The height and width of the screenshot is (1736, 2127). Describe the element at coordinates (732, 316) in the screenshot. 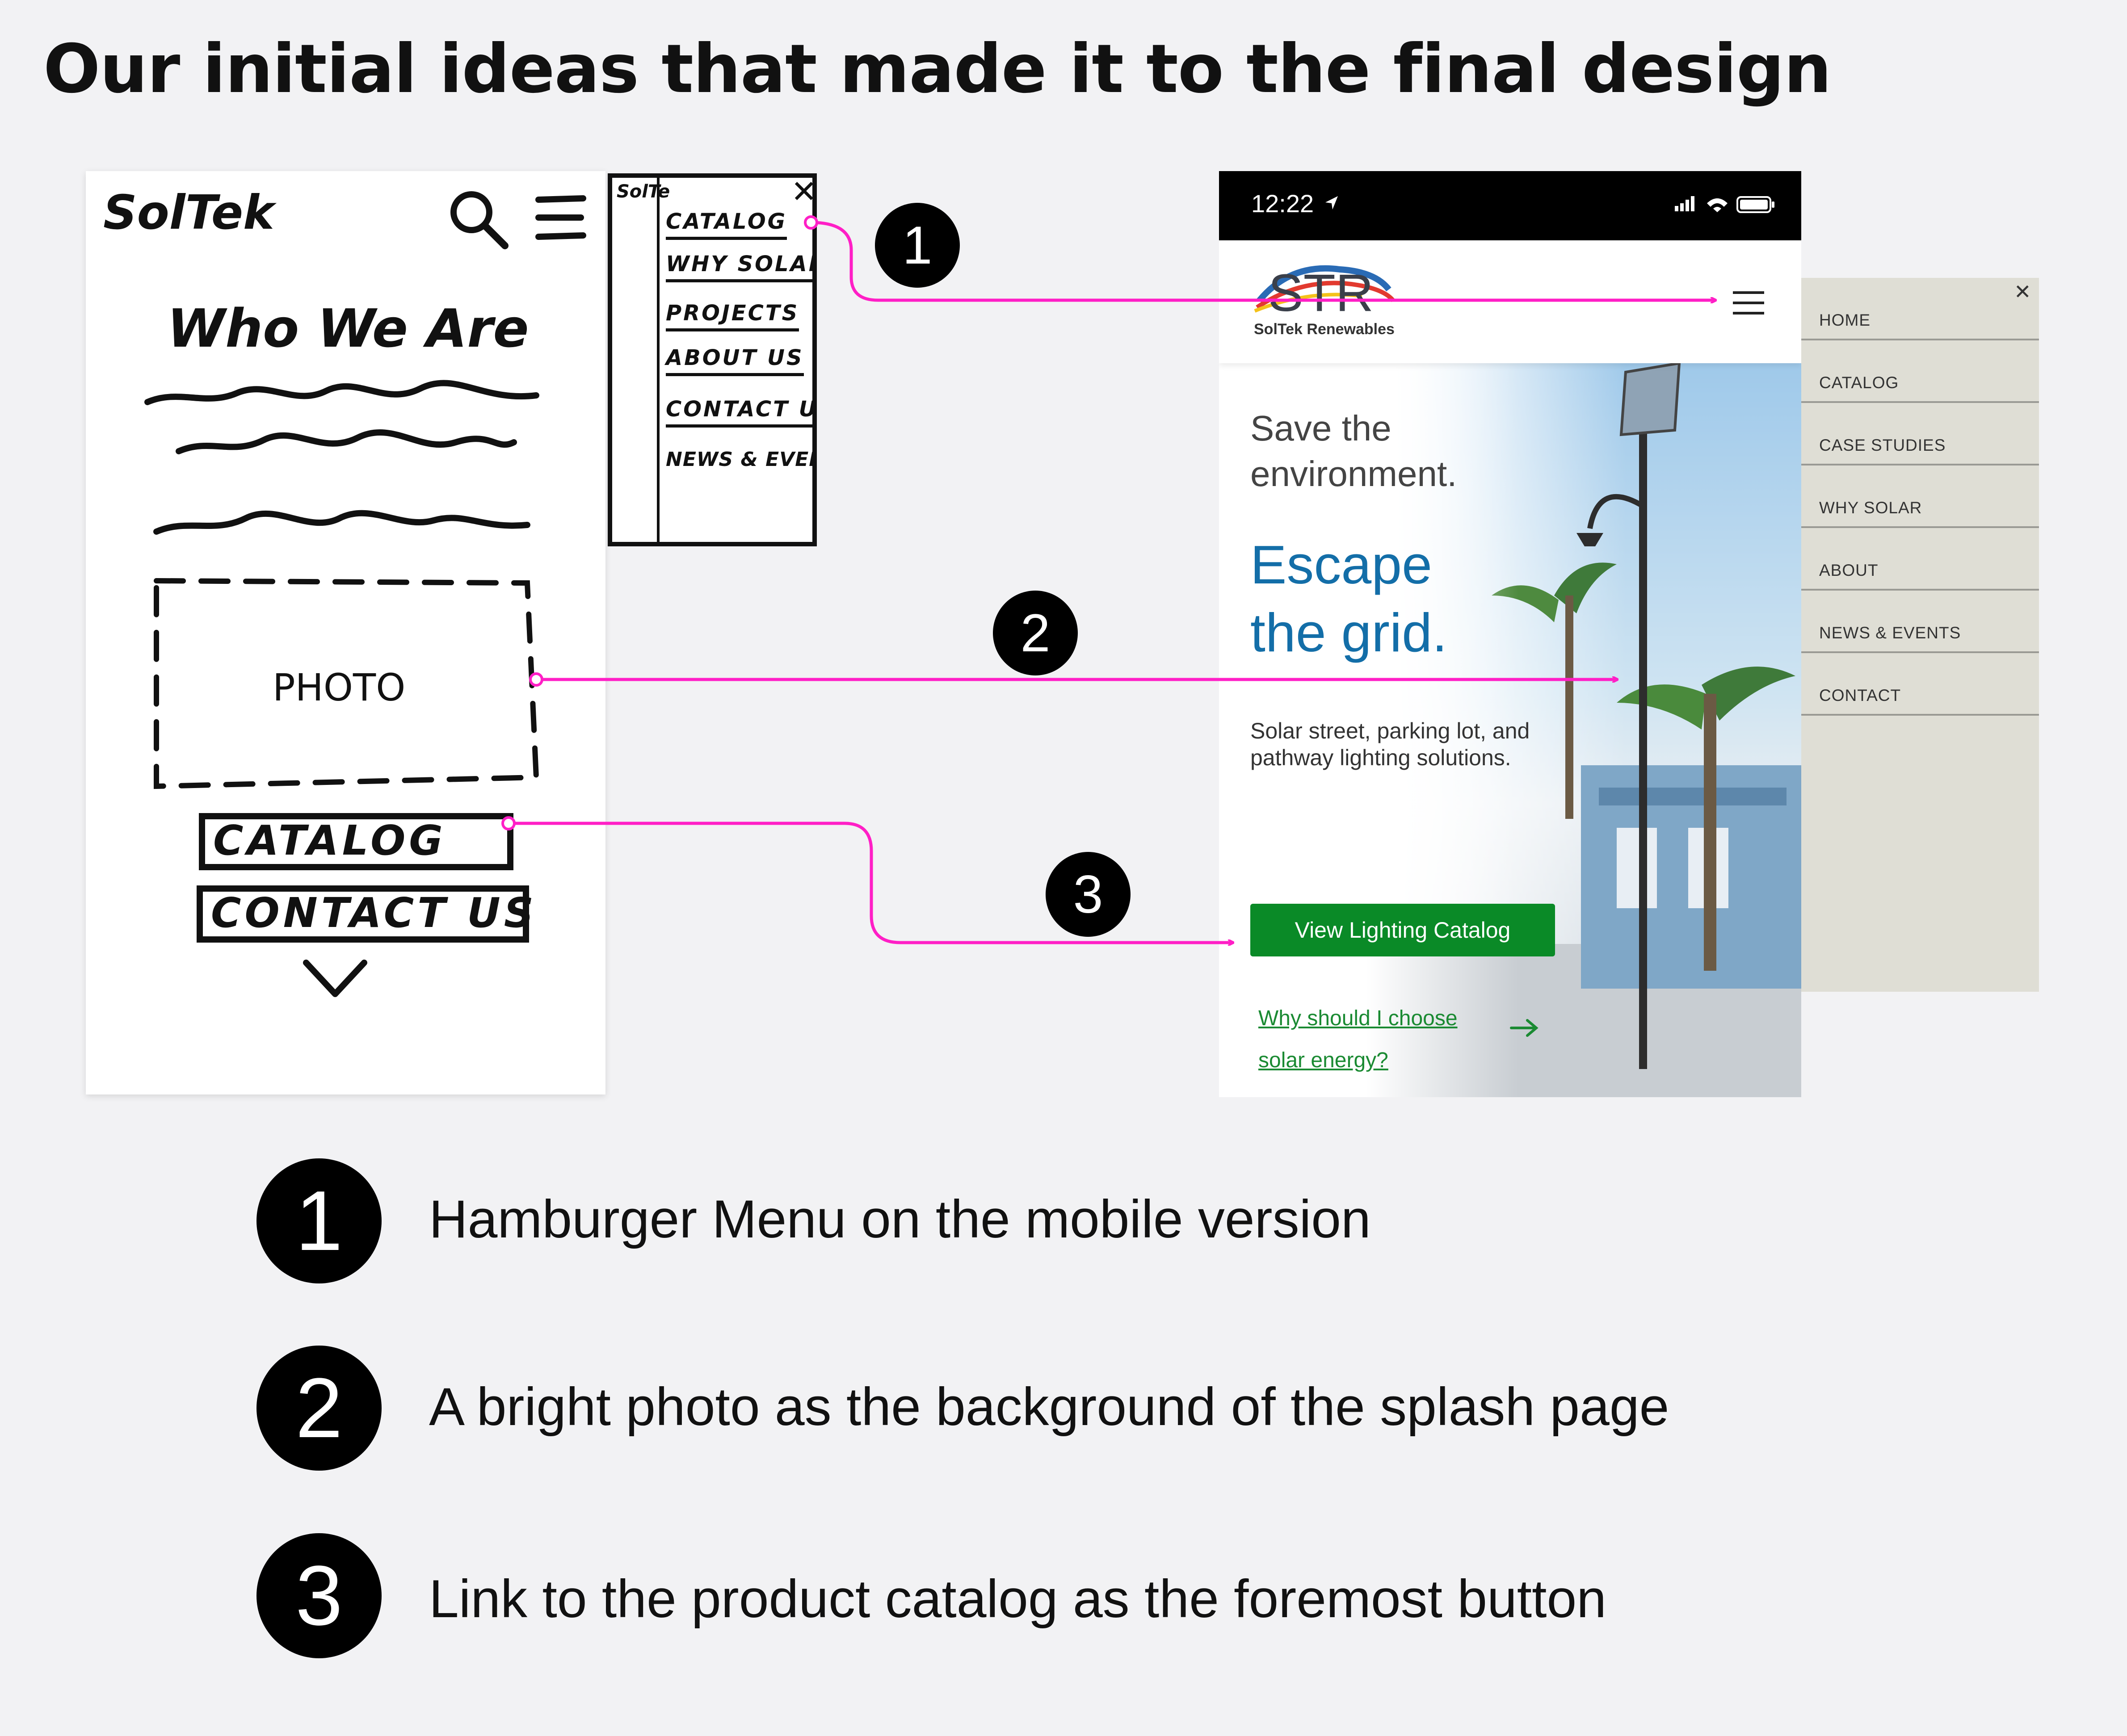

I see `sketch-menu-item: PROJECTS` at that location.